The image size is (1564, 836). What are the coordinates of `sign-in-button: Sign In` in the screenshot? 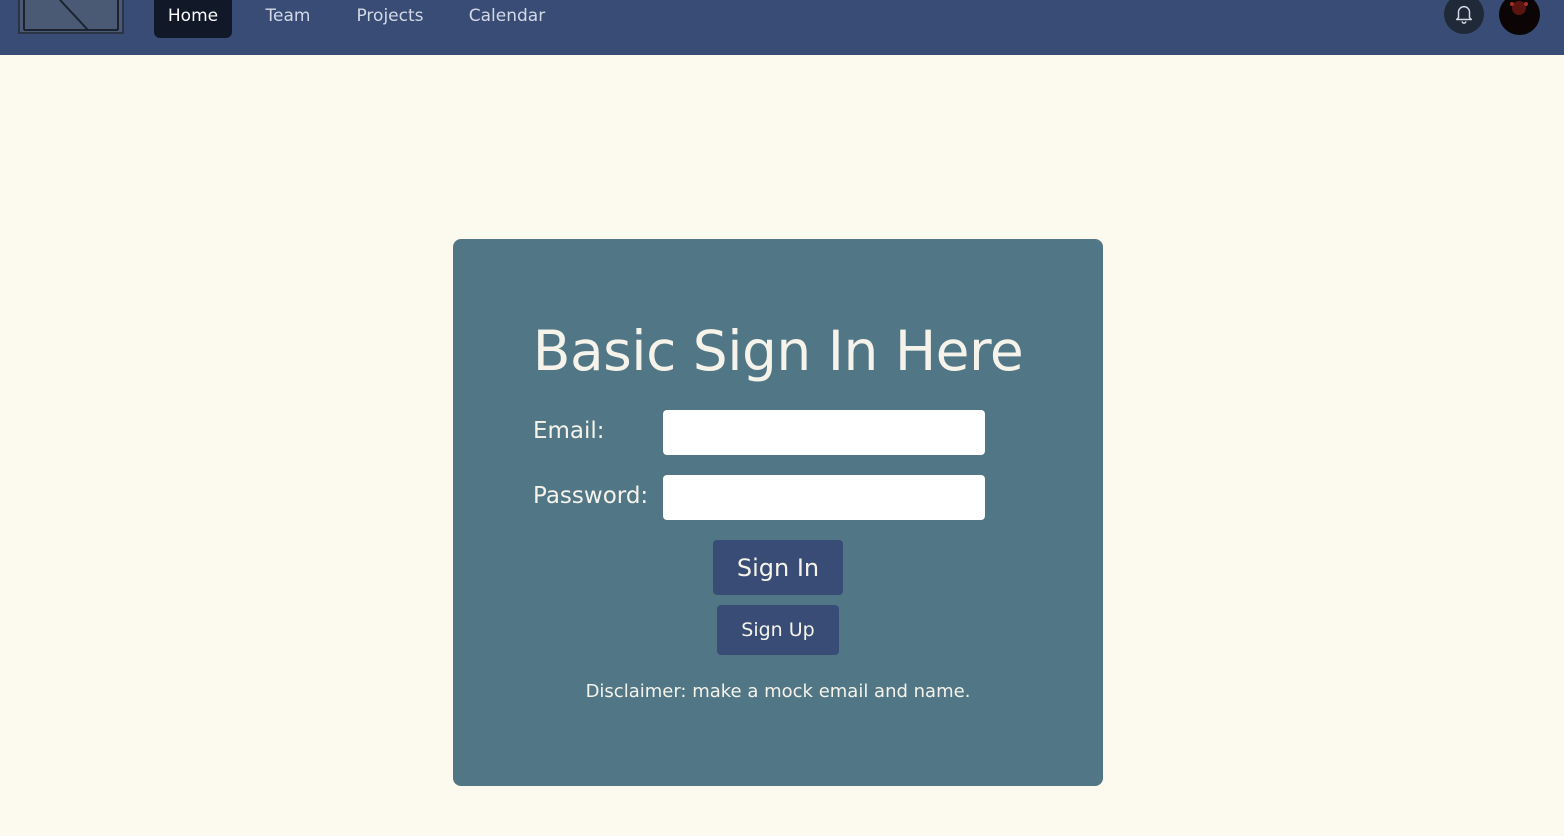 It's located at (778, 567).